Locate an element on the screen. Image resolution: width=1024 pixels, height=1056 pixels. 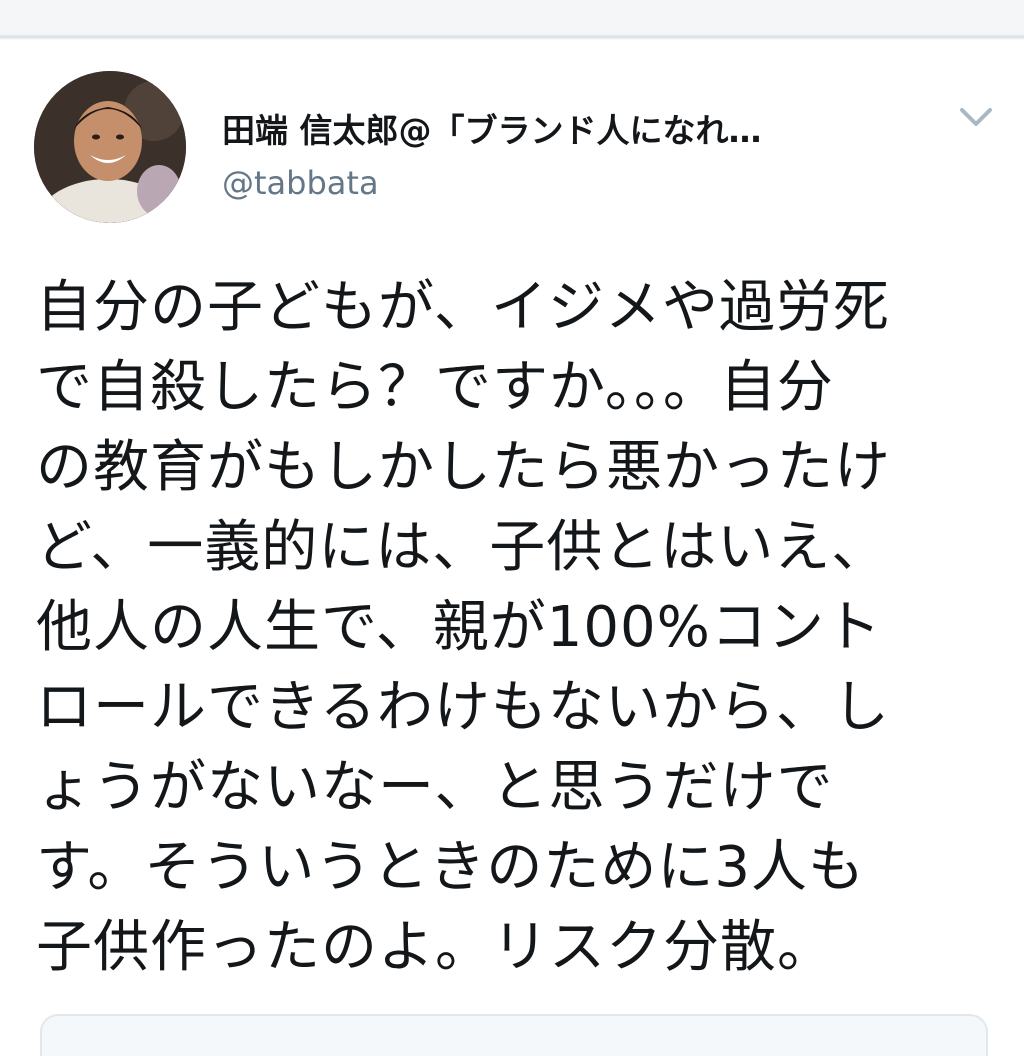
tweet-text-line: す。そういうときのために3人も is located at coordinates (451, 867).